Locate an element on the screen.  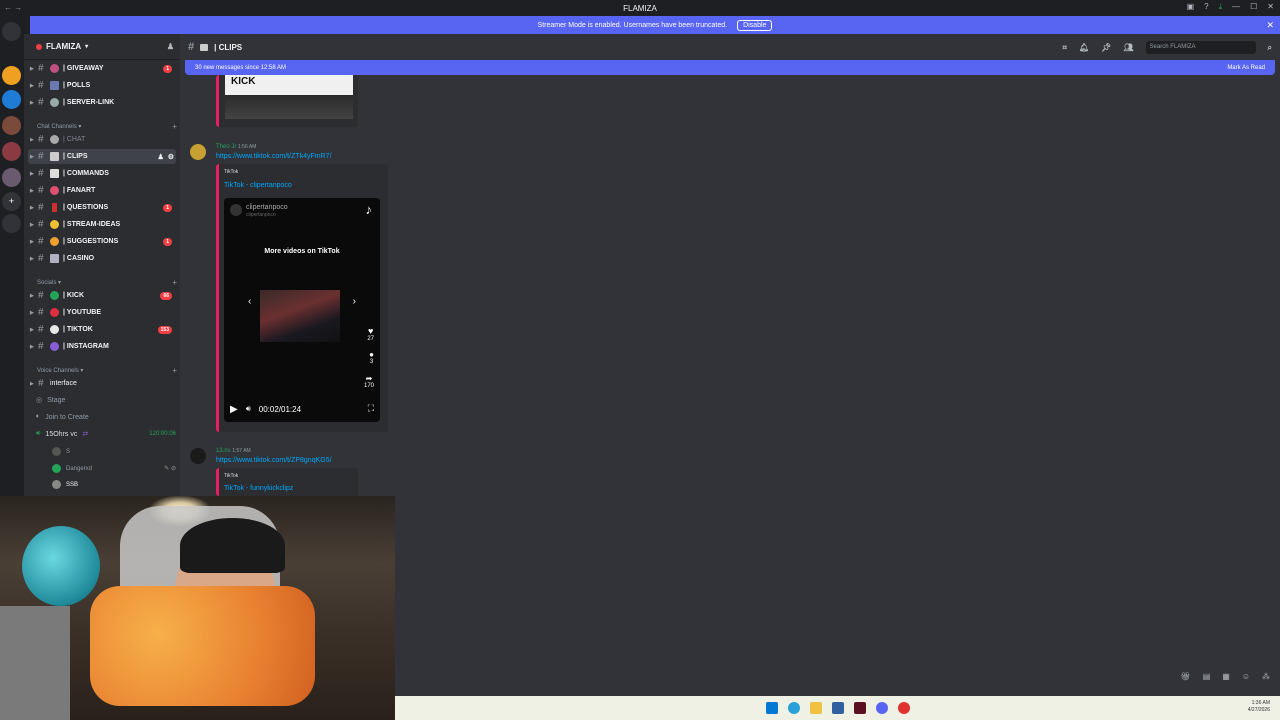
voice-timer: 120:00:06 is located at coordinates (162, 434).